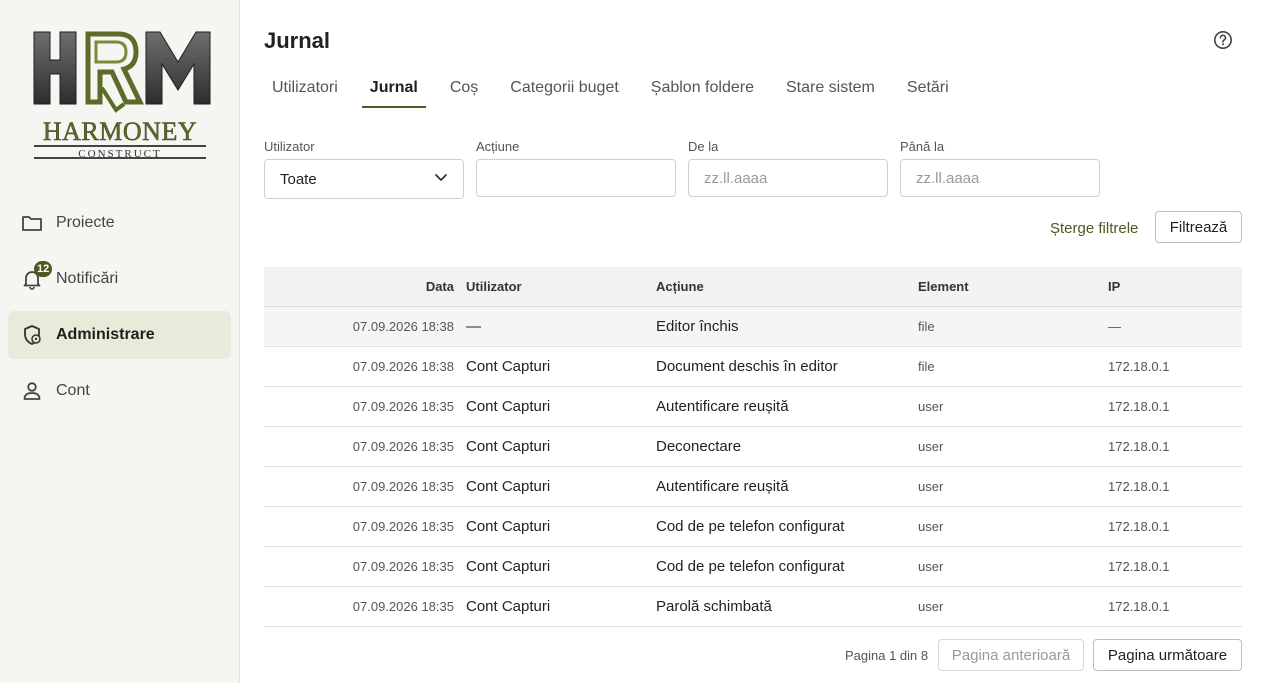 This screenshot has width=1266, height=683. What do you see at coordinates (753, 327) in the screenshot?
I see `table-row: 07.09.2026 18:38 — Editor închis file —` at bounding box center [753, 327].